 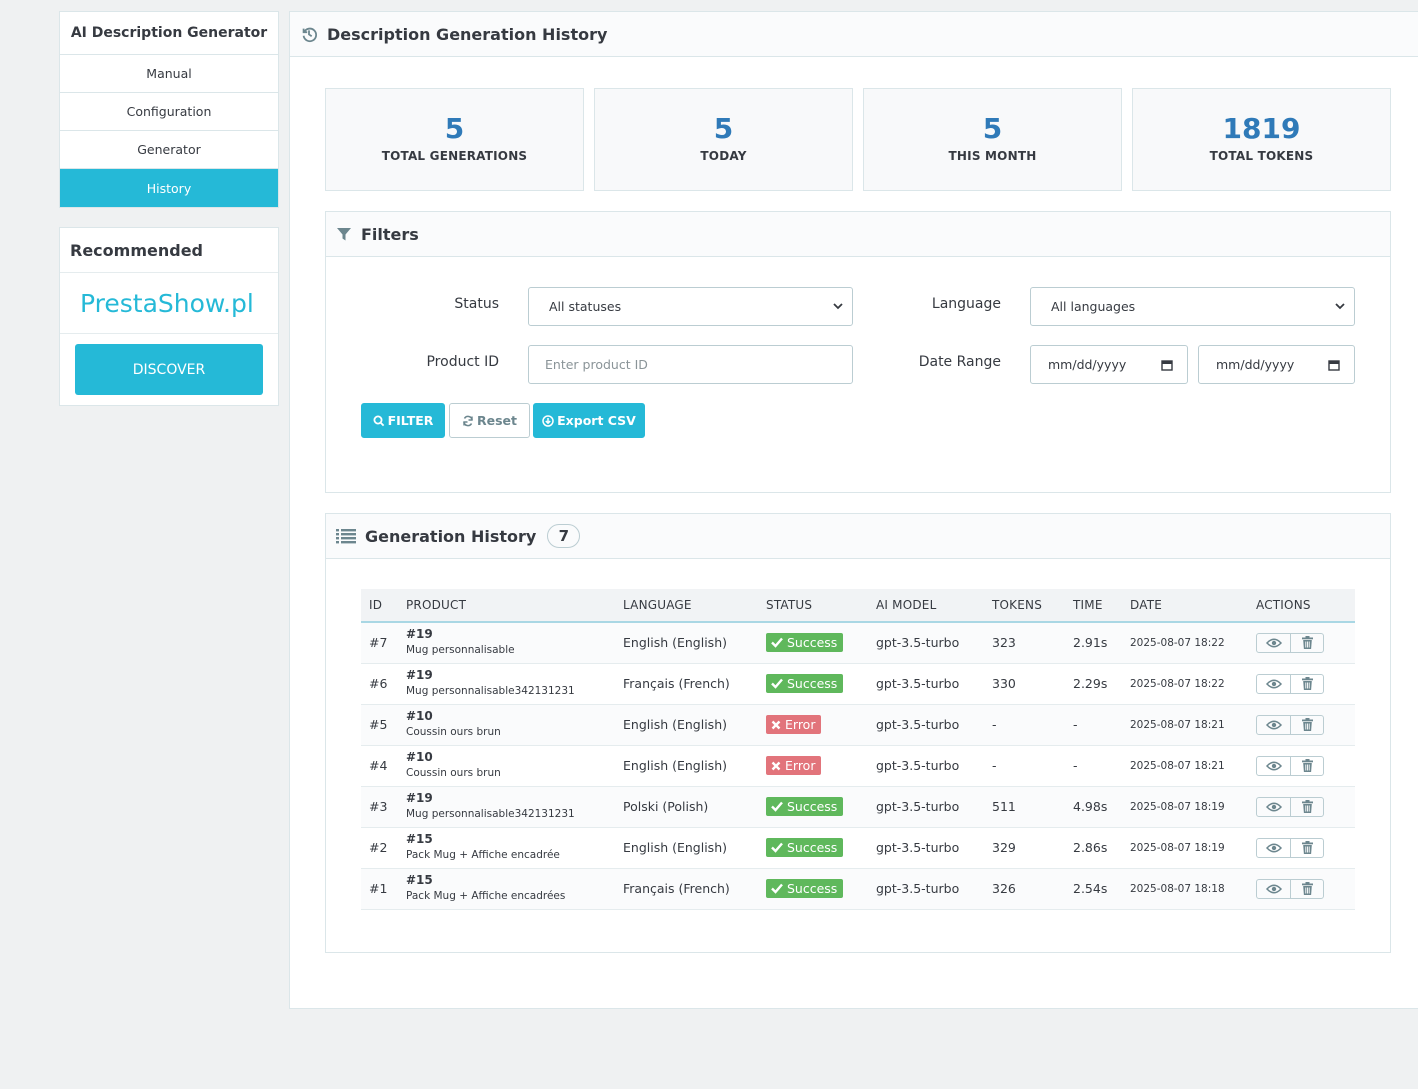 What do you see at coordinates (169, 112) in the screenshot?
I see `menu-item-configuration: Configuration` at bounding box center [169, 112].